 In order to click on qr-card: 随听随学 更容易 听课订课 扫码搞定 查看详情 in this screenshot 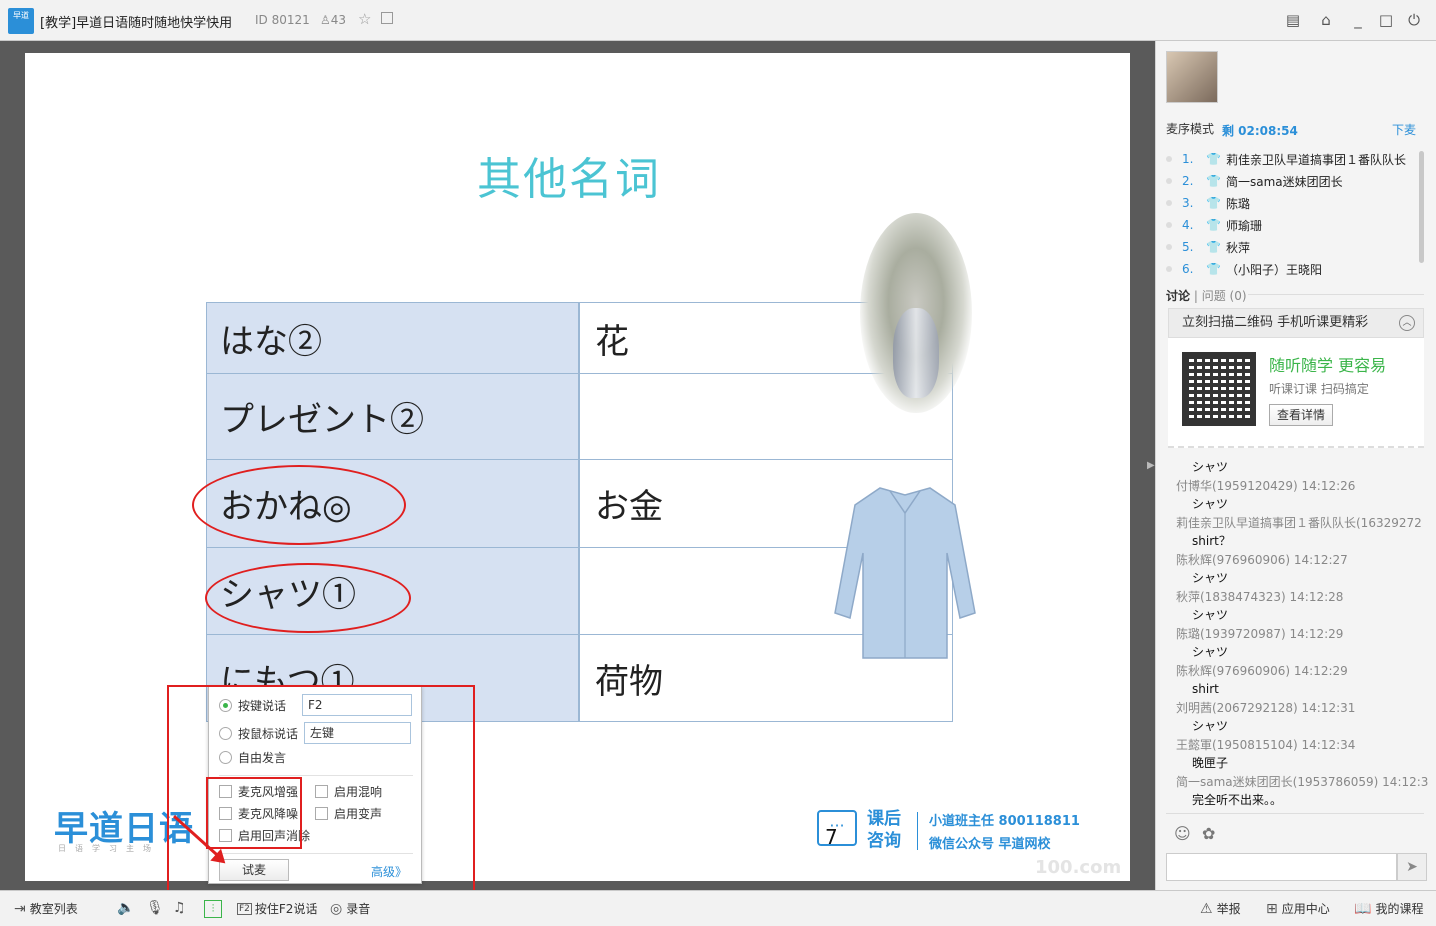, I will do `click(1296, 393)`.